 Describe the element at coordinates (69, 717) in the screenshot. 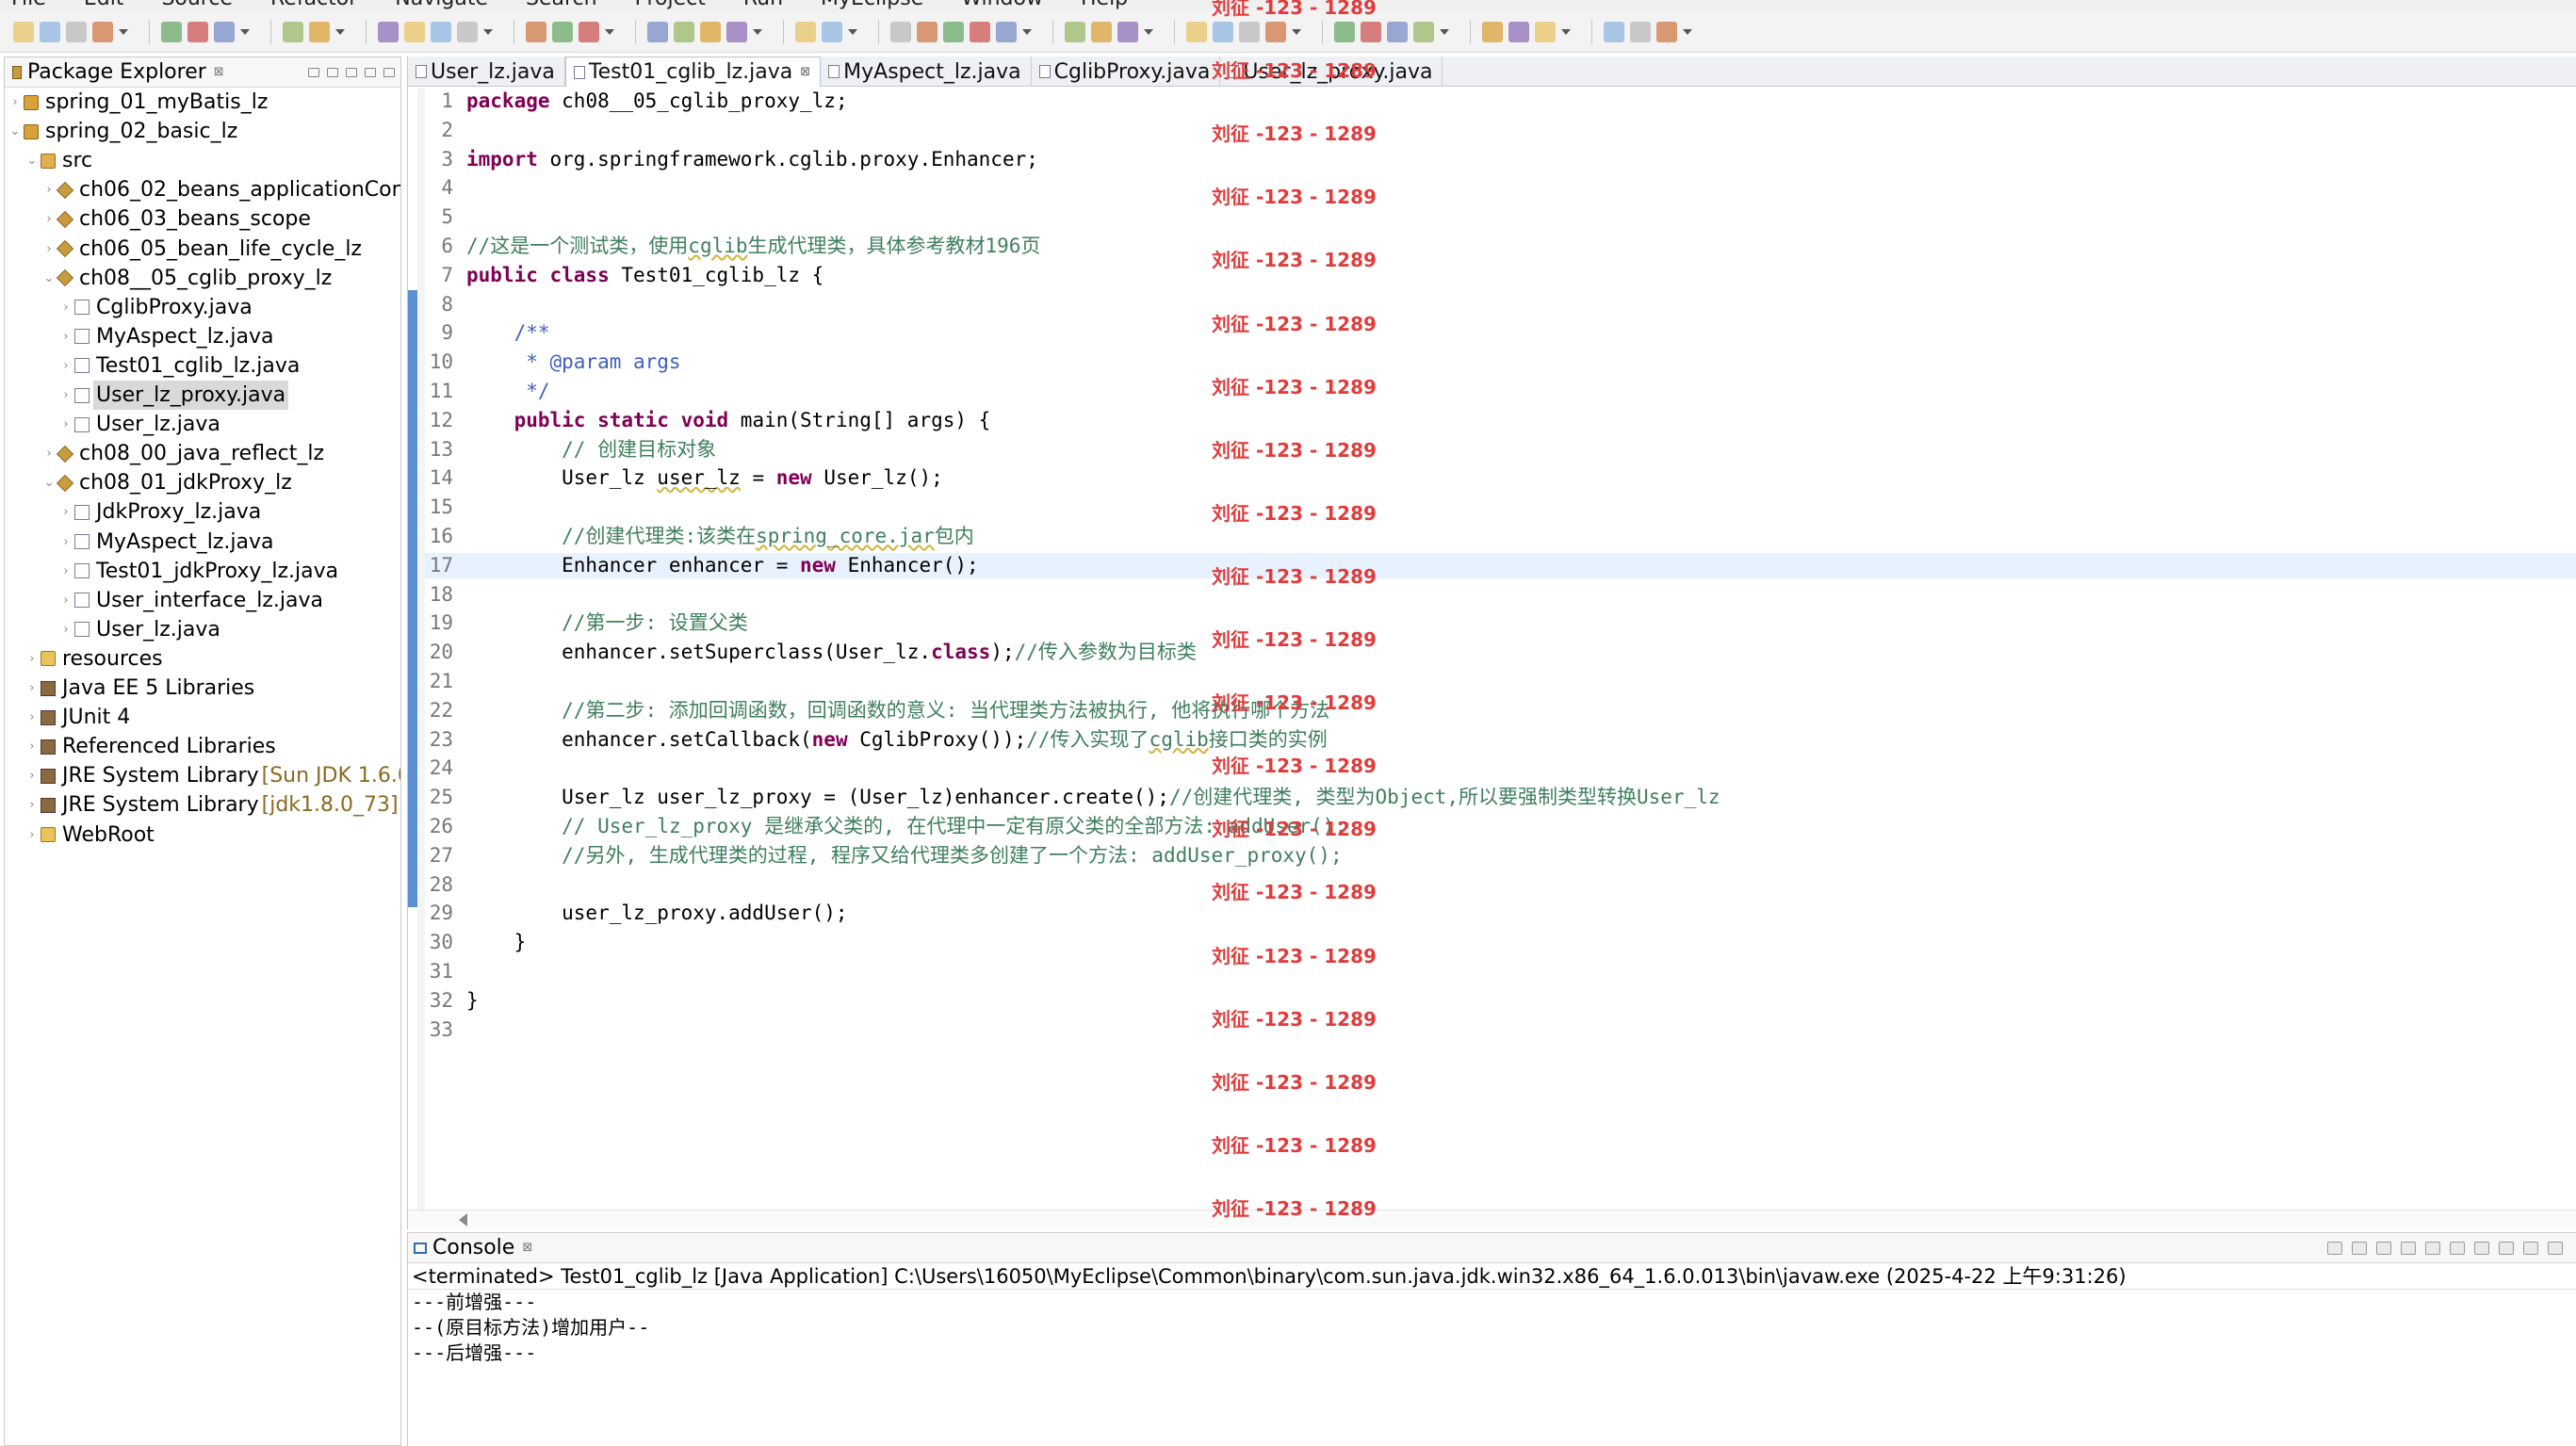

I see `tree-item: › JUnit 4` at that location.